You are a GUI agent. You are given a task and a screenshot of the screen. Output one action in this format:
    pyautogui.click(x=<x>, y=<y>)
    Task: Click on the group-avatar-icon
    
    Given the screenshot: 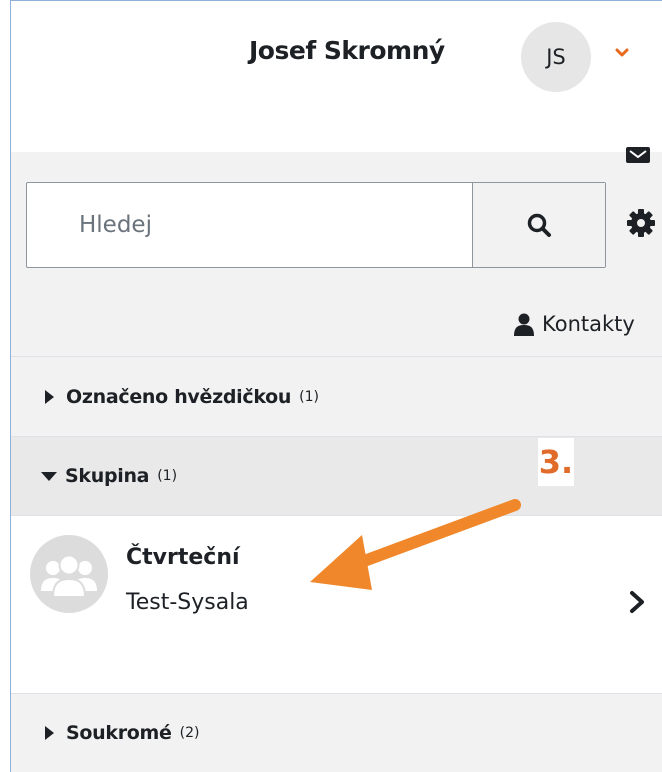 What is the action you would take?
    pyautogui.click(x=69, y=574)
    